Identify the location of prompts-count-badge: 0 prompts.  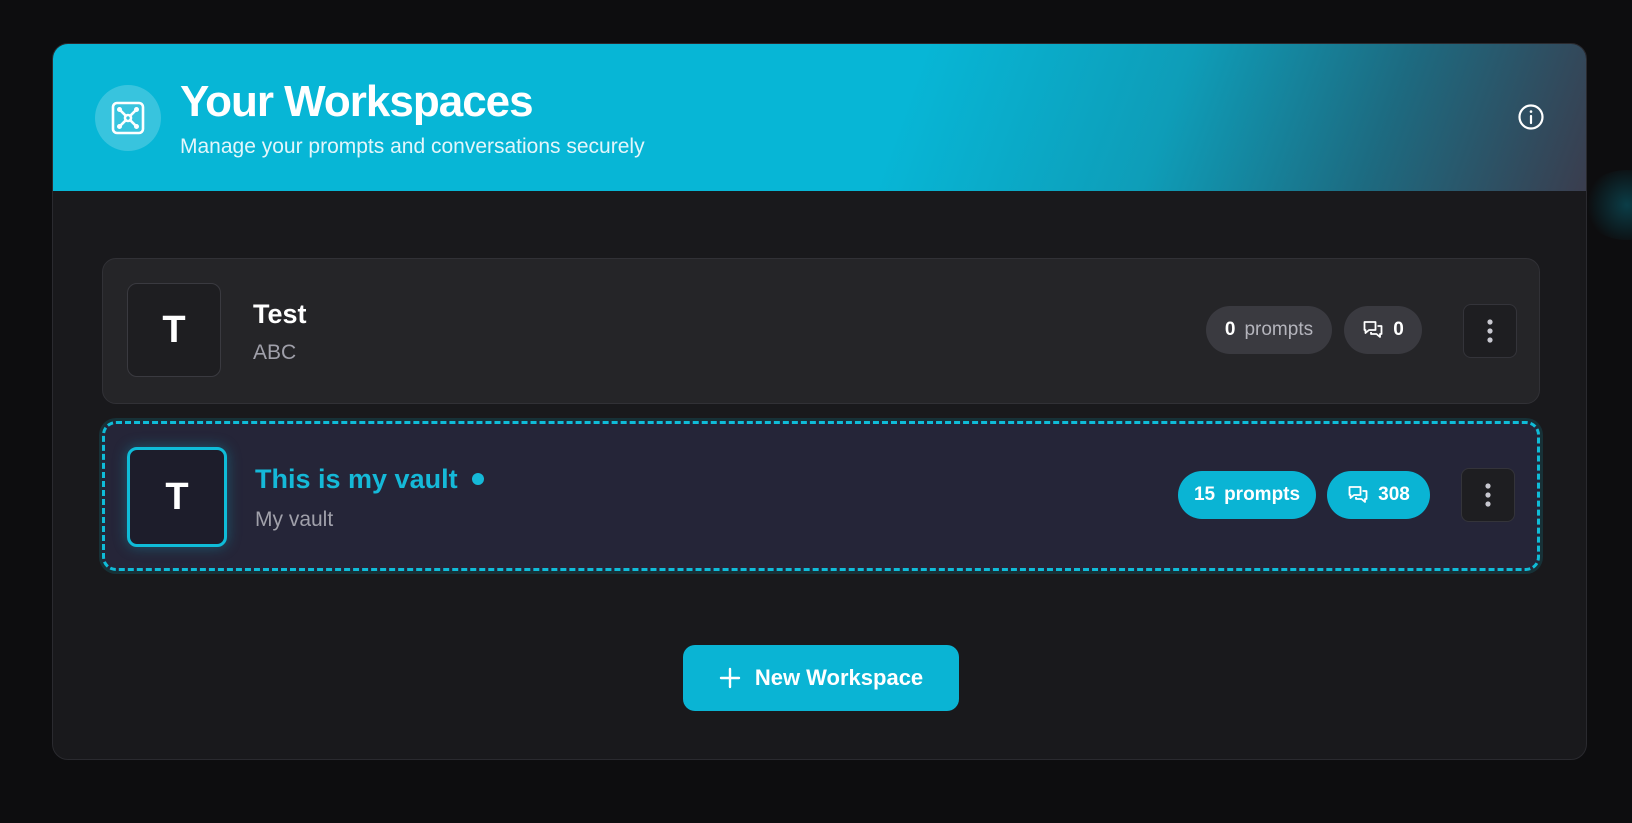
(1269, 330).